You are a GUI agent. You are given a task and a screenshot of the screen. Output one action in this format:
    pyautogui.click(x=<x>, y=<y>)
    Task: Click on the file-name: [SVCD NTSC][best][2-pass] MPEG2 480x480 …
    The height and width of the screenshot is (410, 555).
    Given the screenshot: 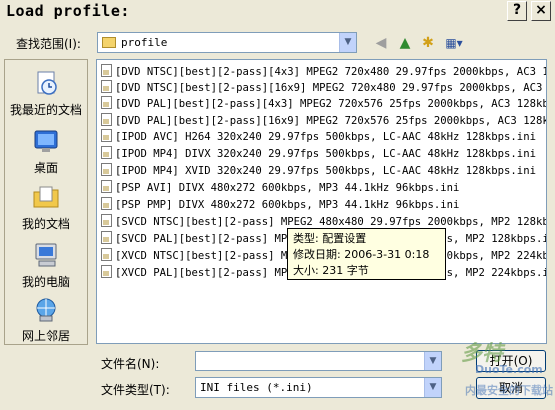 What is the action you would take?
    pyautogui.click(x=331, y=222)
    